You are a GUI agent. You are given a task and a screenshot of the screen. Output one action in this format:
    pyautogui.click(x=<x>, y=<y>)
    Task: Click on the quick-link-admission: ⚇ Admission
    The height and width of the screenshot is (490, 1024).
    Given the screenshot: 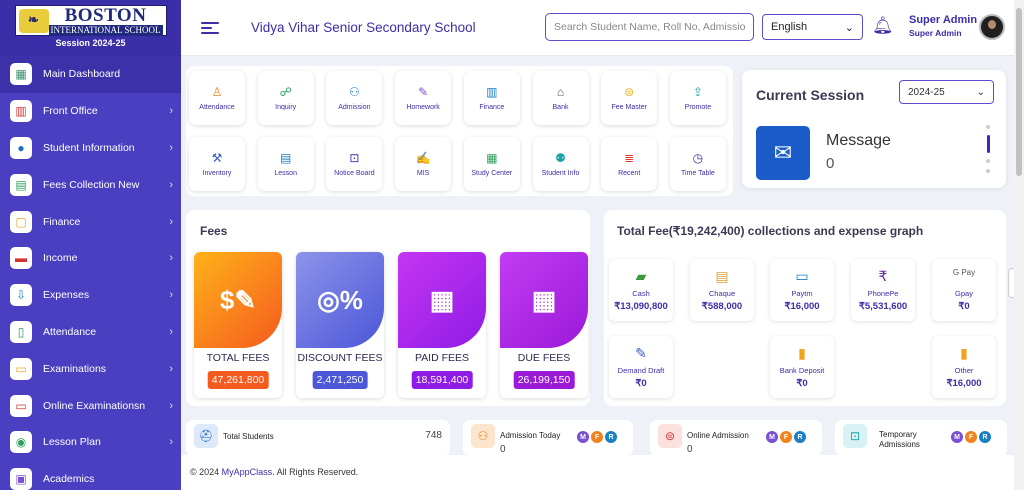 What is the action you would take?
    pyautogui.click(x=354, y=98)
    